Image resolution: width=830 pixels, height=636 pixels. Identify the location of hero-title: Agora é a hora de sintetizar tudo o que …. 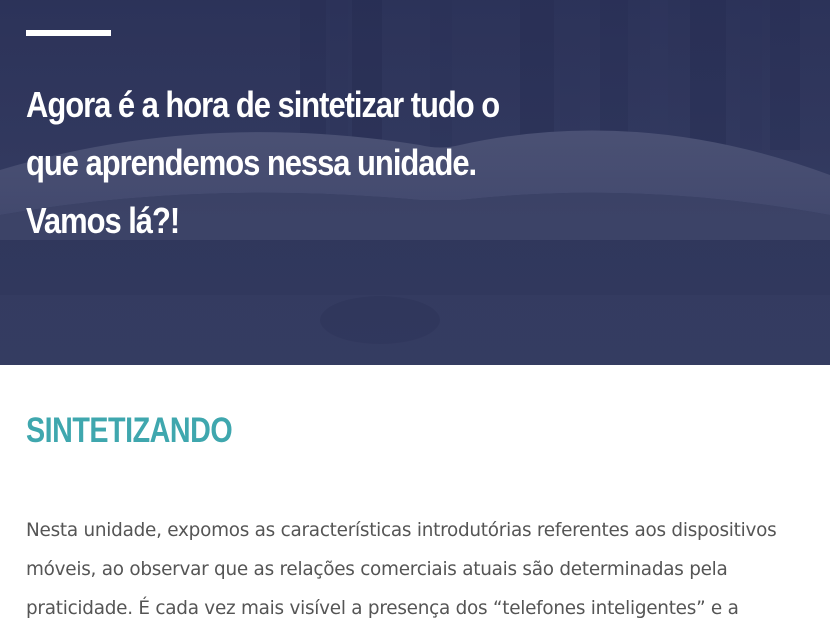
(263, 162).